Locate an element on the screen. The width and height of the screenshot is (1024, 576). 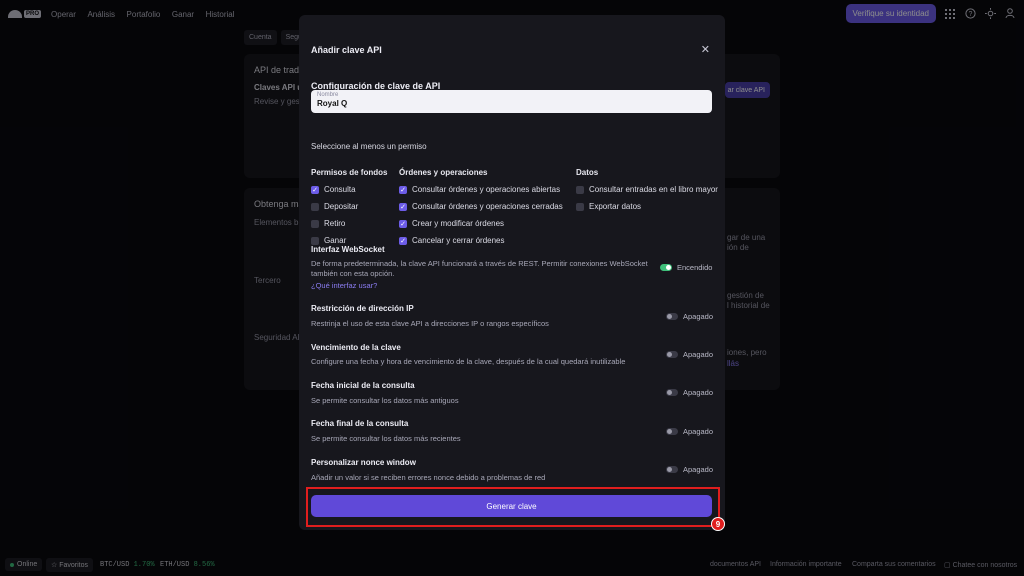
websocket-toggle: Encendido is located at coordinates (686, 267).